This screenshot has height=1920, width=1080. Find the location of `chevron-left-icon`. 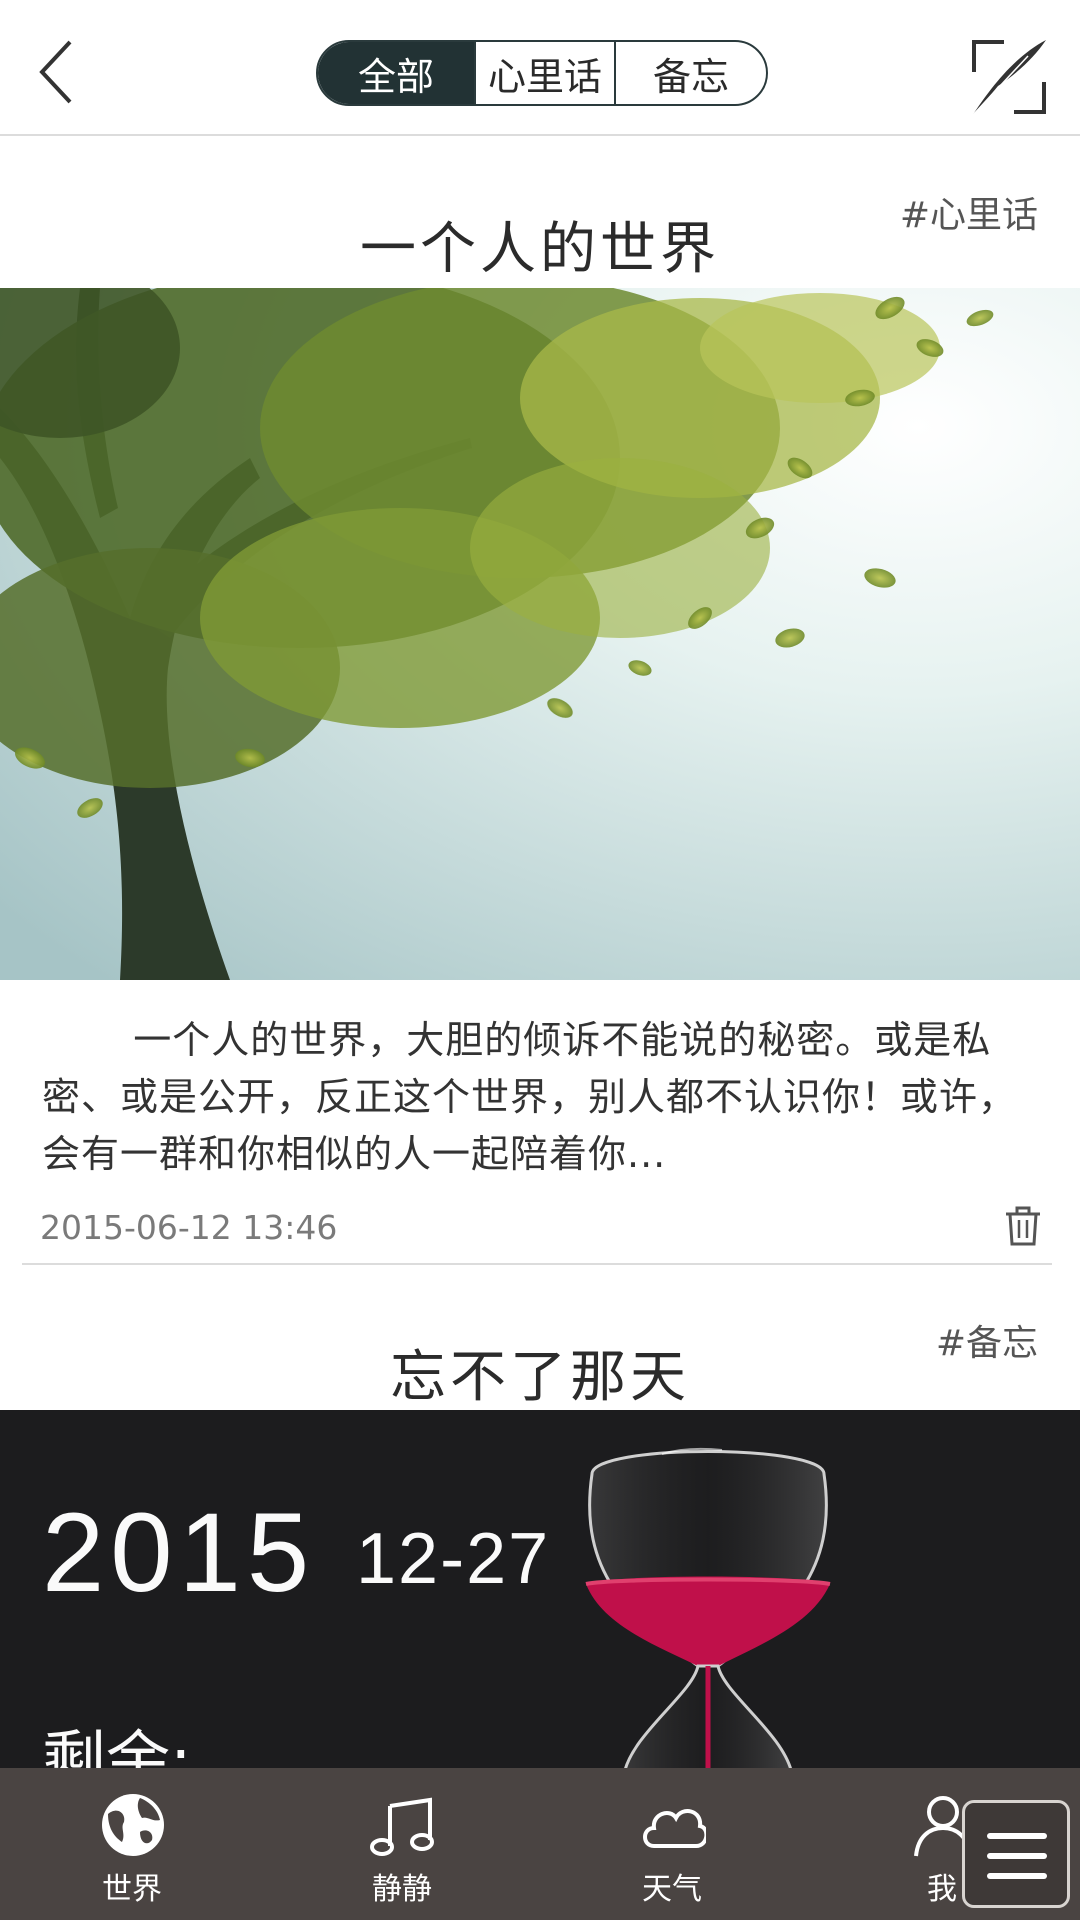

chevron-left-icon is located at coordinates (55, 72).